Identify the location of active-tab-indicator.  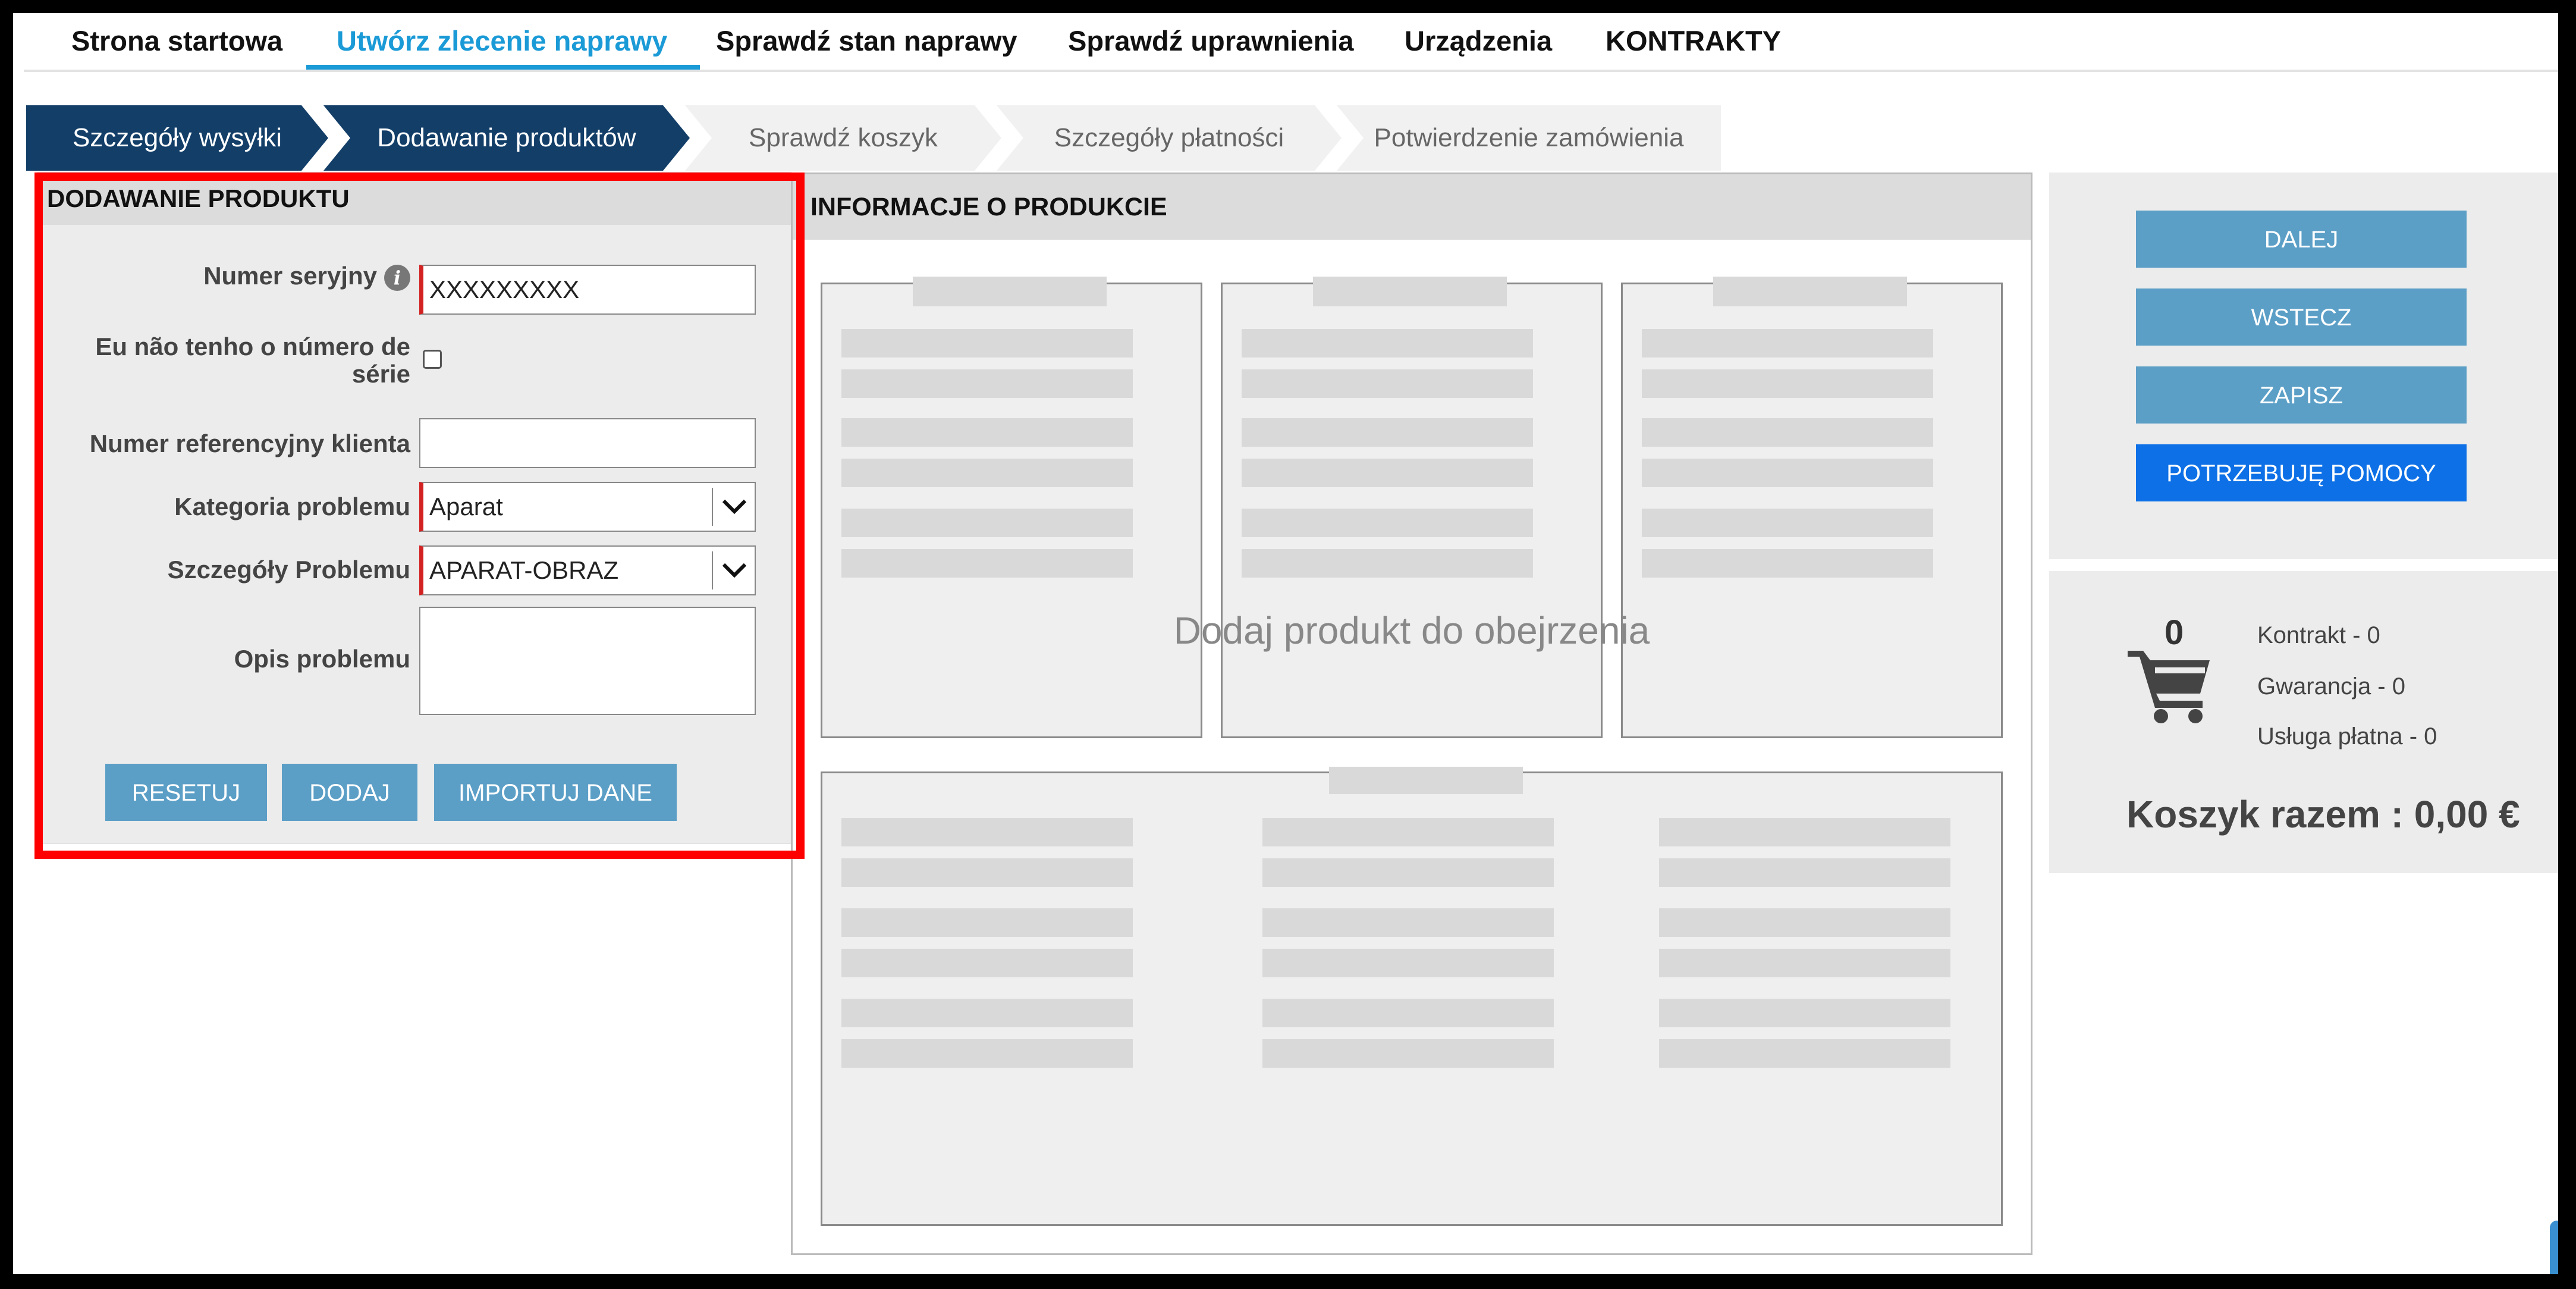
(503, 67).